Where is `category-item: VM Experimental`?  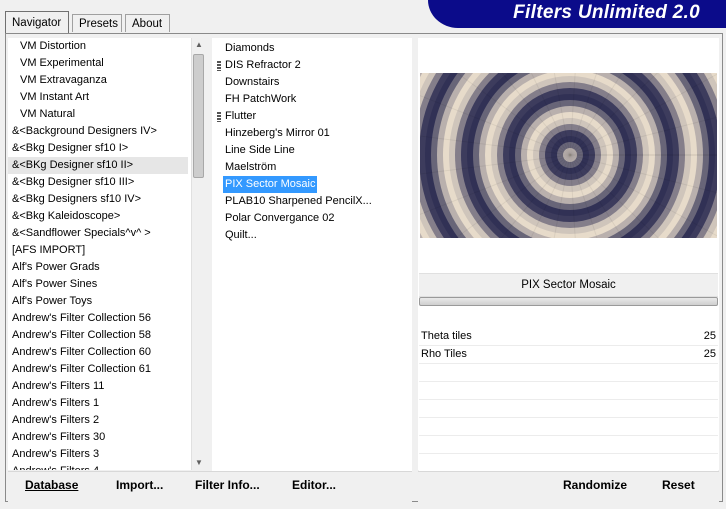
category-item: VM Experimental is located at coordinates (99, 63).